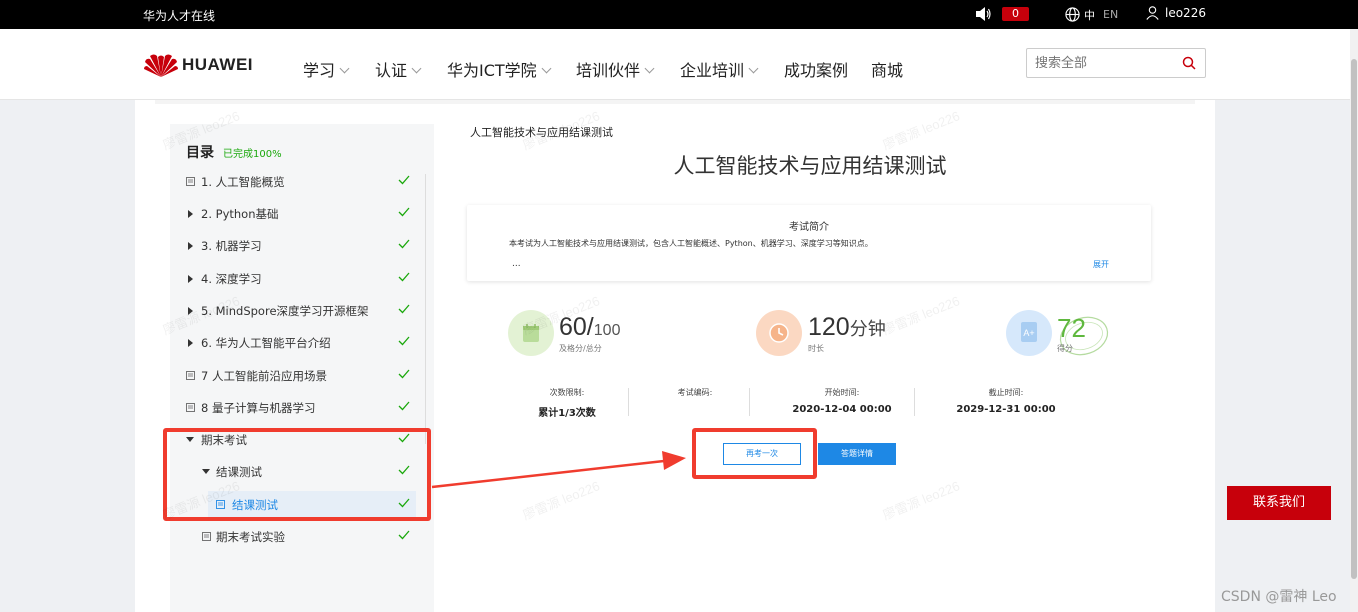 The width and height of the screenshot is (1358, 612). I want to click on catalog-item-label: 7 人工智能前沿应用场景, so click(264, 376).